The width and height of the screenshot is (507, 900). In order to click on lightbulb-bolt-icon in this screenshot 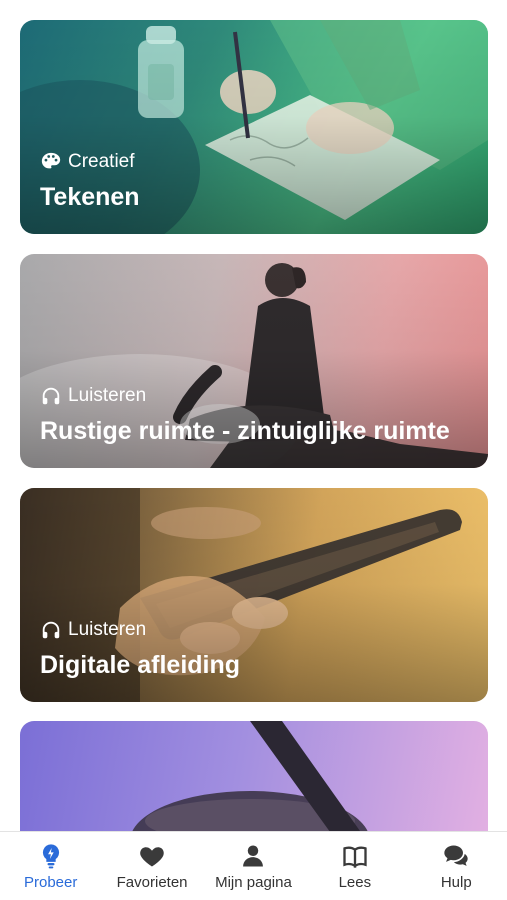, I will do `click(51, 856)`.